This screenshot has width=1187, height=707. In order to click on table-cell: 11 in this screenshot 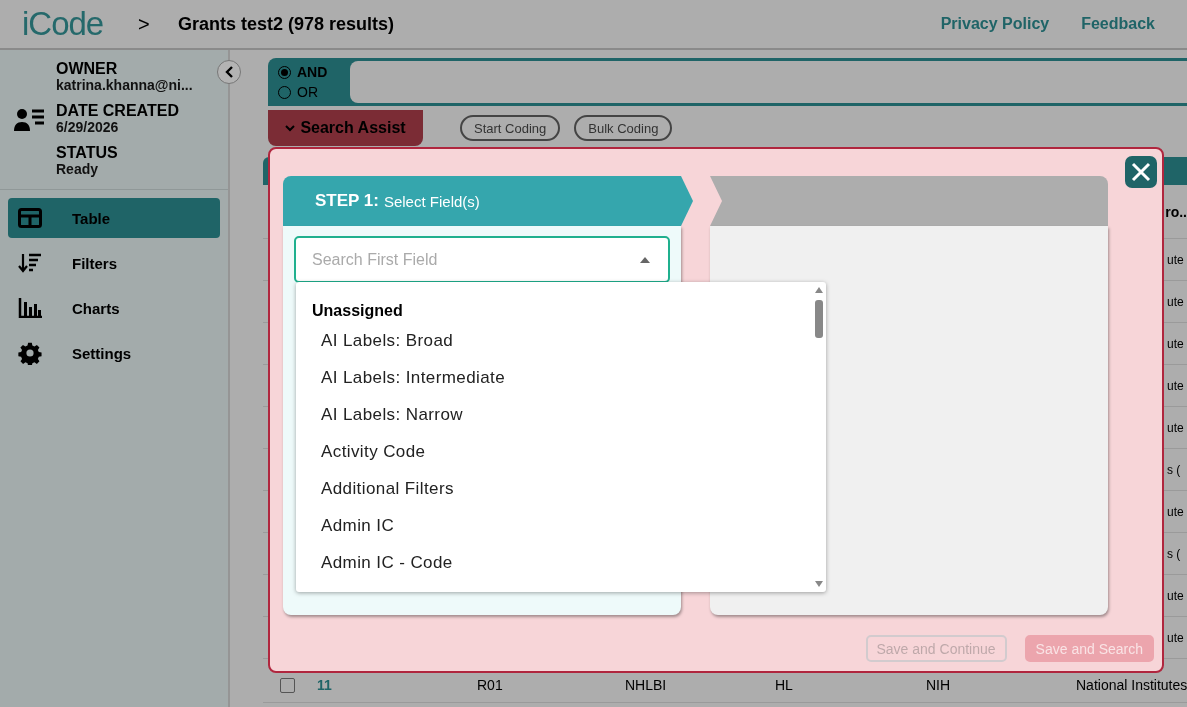, I will do `click(397, 685)`.